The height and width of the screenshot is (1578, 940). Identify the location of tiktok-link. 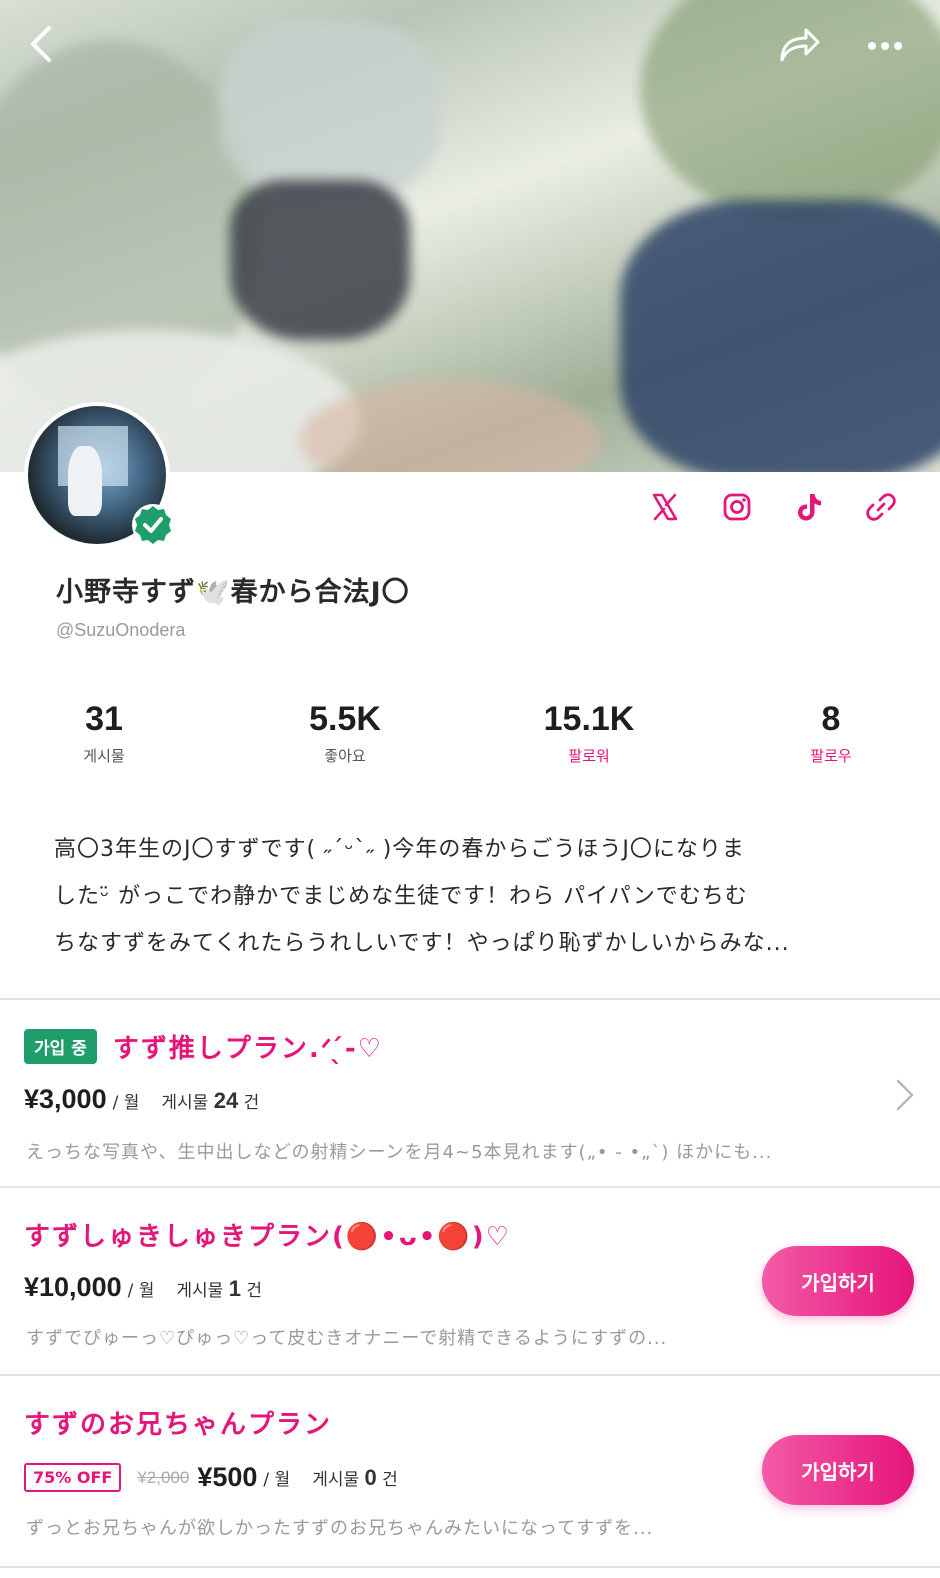
(809, 507).